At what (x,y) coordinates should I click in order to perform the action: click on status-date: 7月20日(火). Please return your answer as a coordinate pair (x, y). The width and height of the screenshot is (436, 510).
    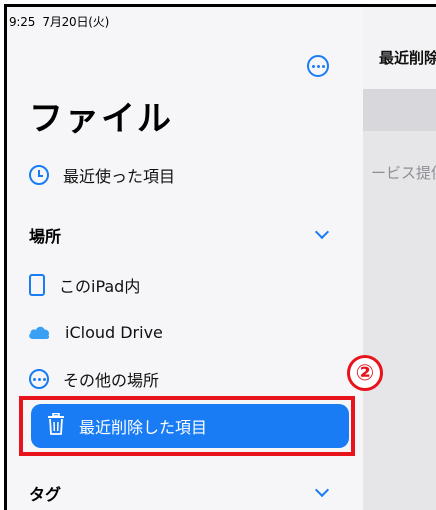
    Looking at the image, I should click on (76, 22).